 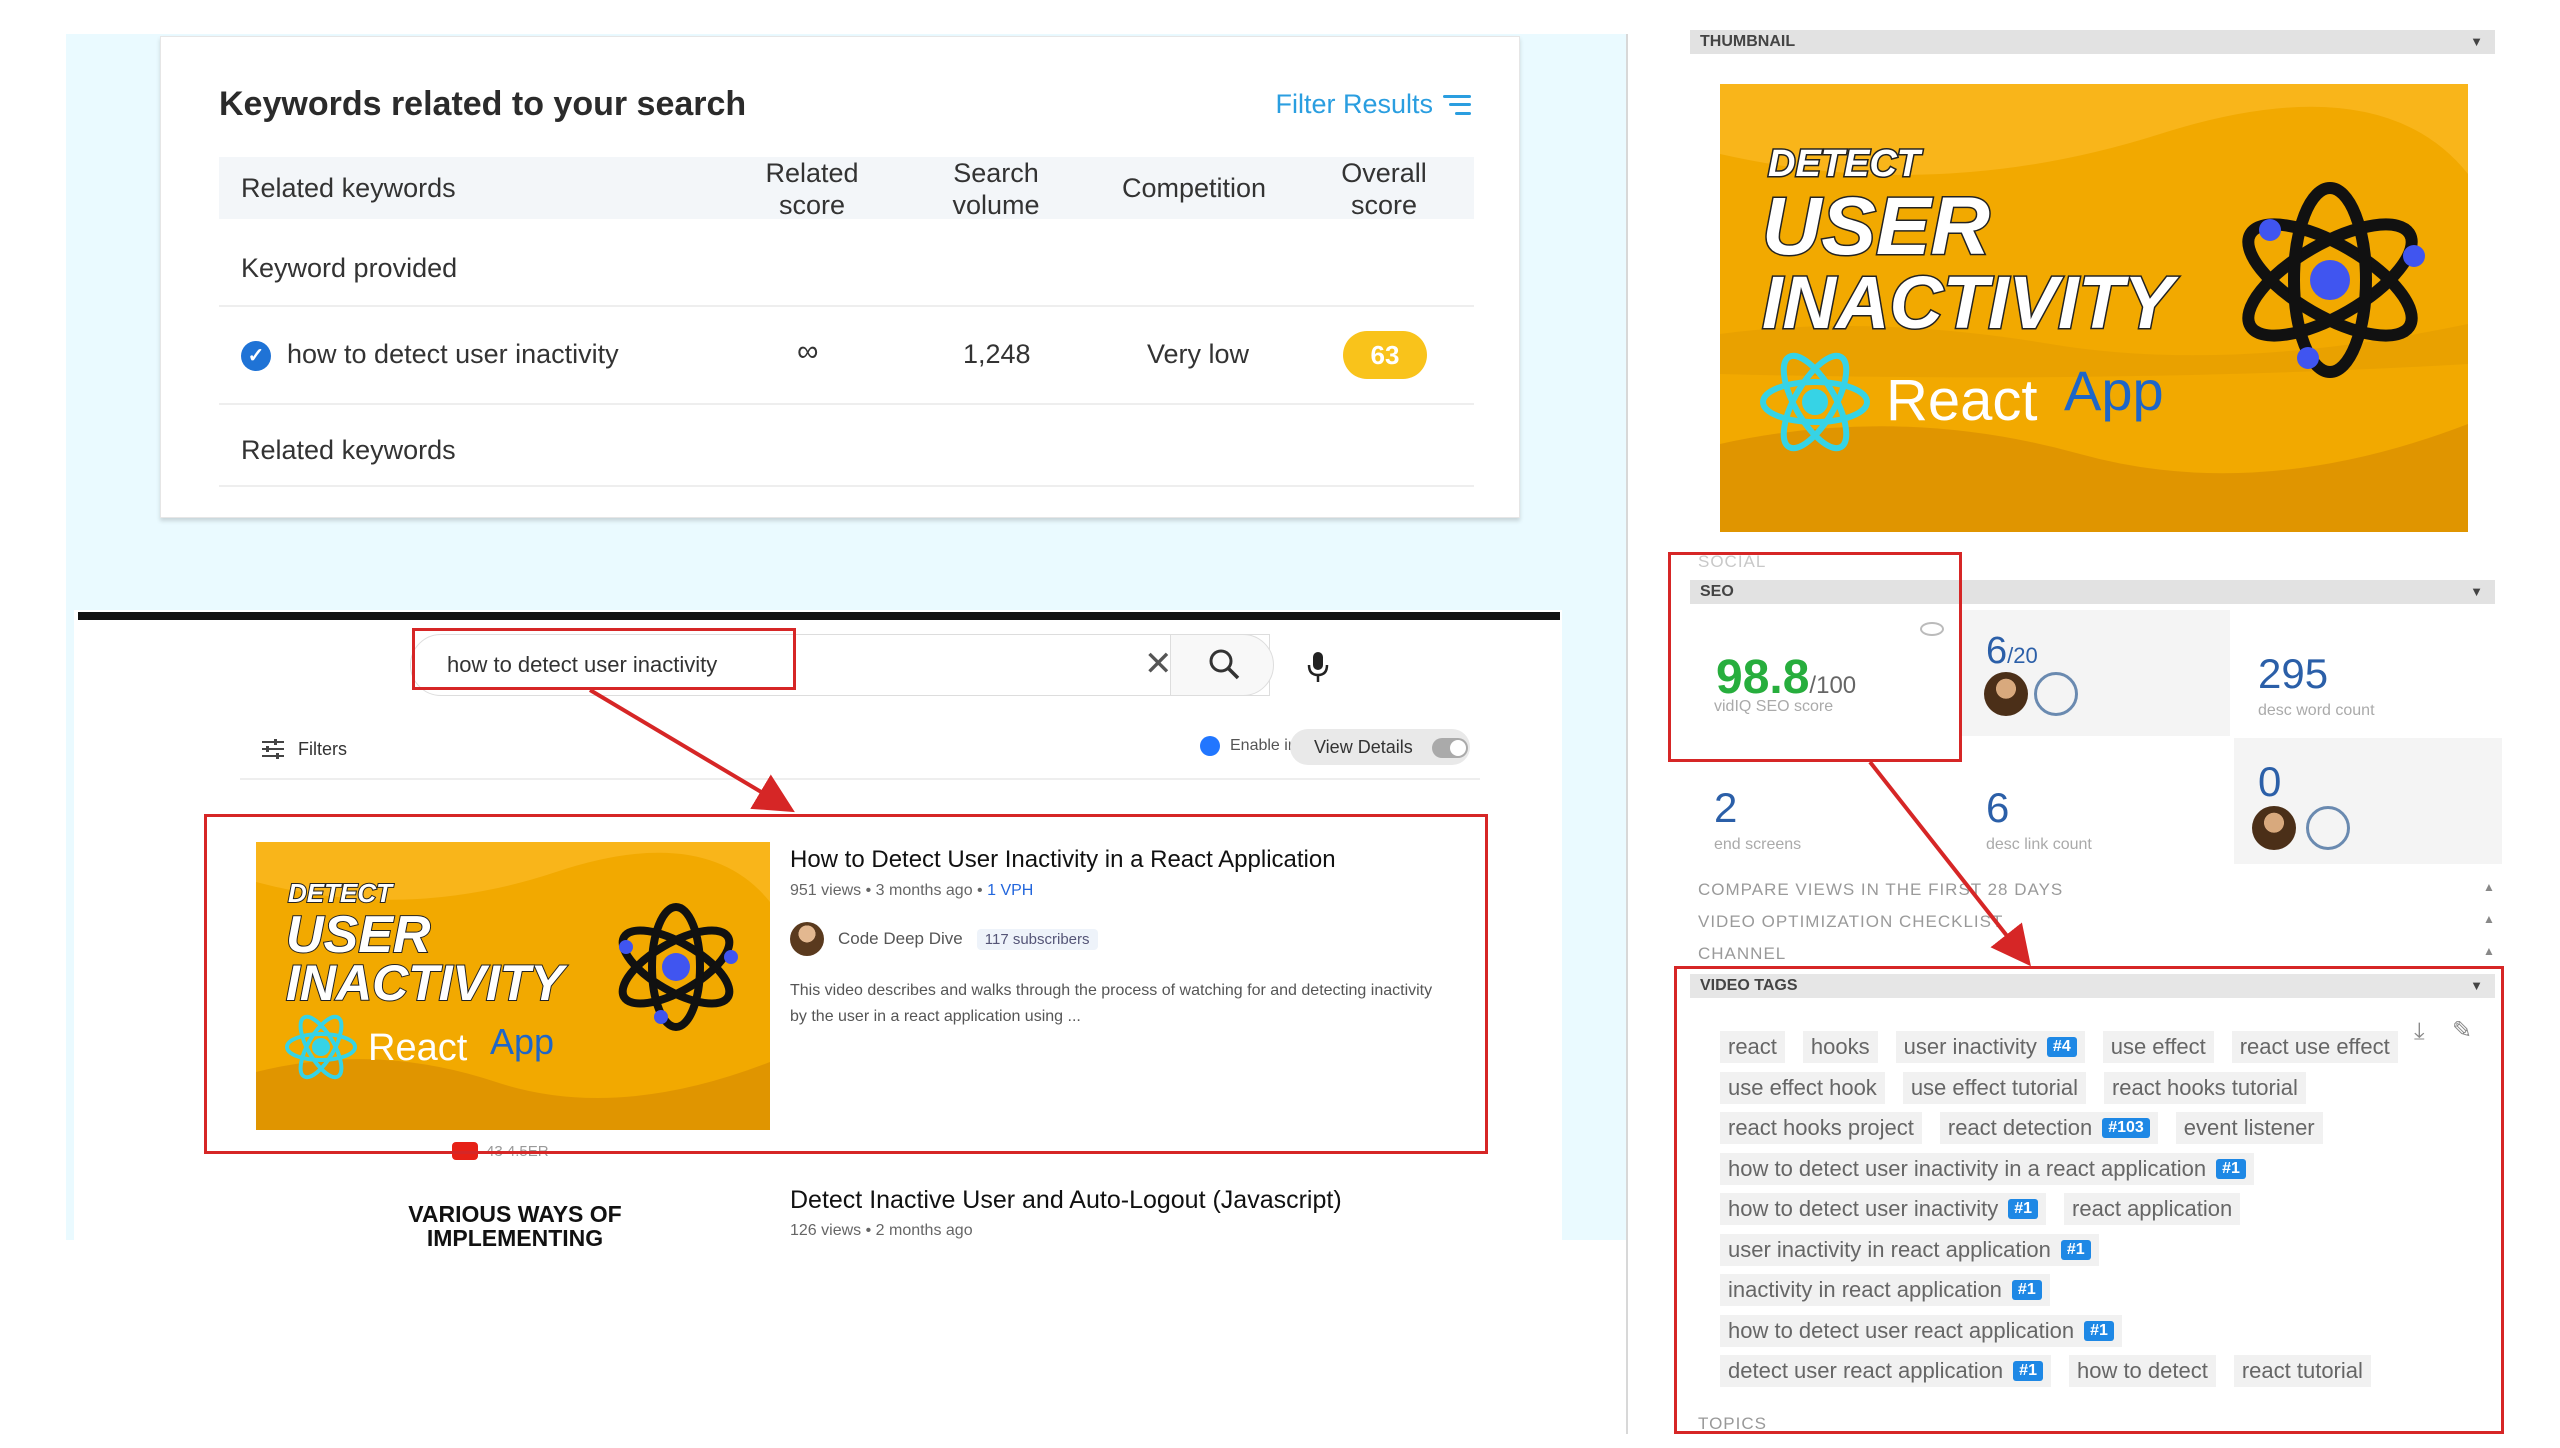 What do you see at coordinates (2368, 801) in the screenshot?
I see `cards-cell: 0` at bounding box center [2368, 801].